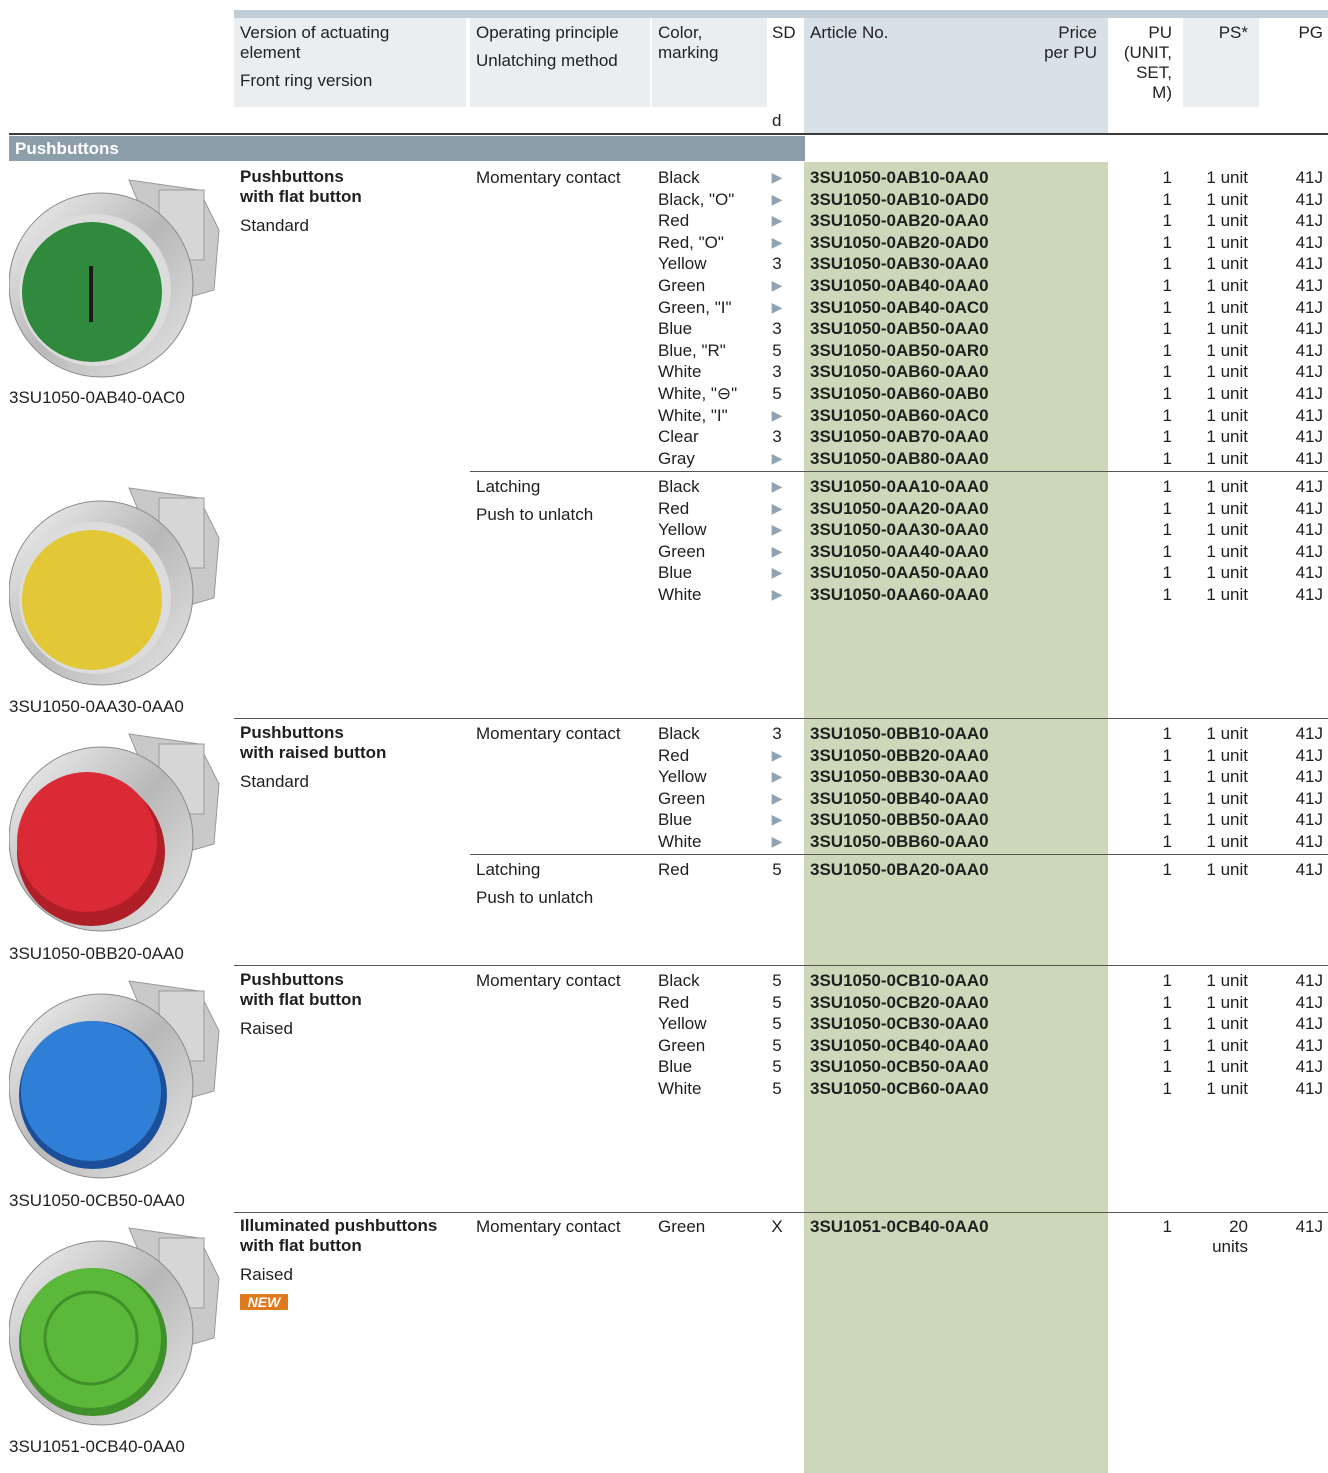 The width and height of the screenshot is (1328, 1473). Describe the element at coordinates (899, 1067) in the screenshot. I see `article-number-cell: 3SU1050-0CB50-0AA0` at that location.